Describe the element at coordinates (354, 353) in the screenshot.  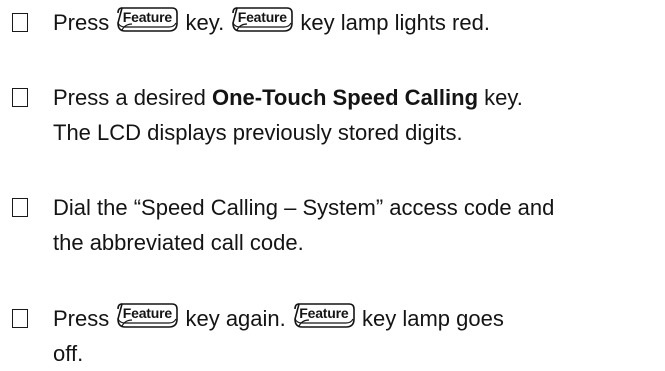
I see `text-line: off.` at that location.